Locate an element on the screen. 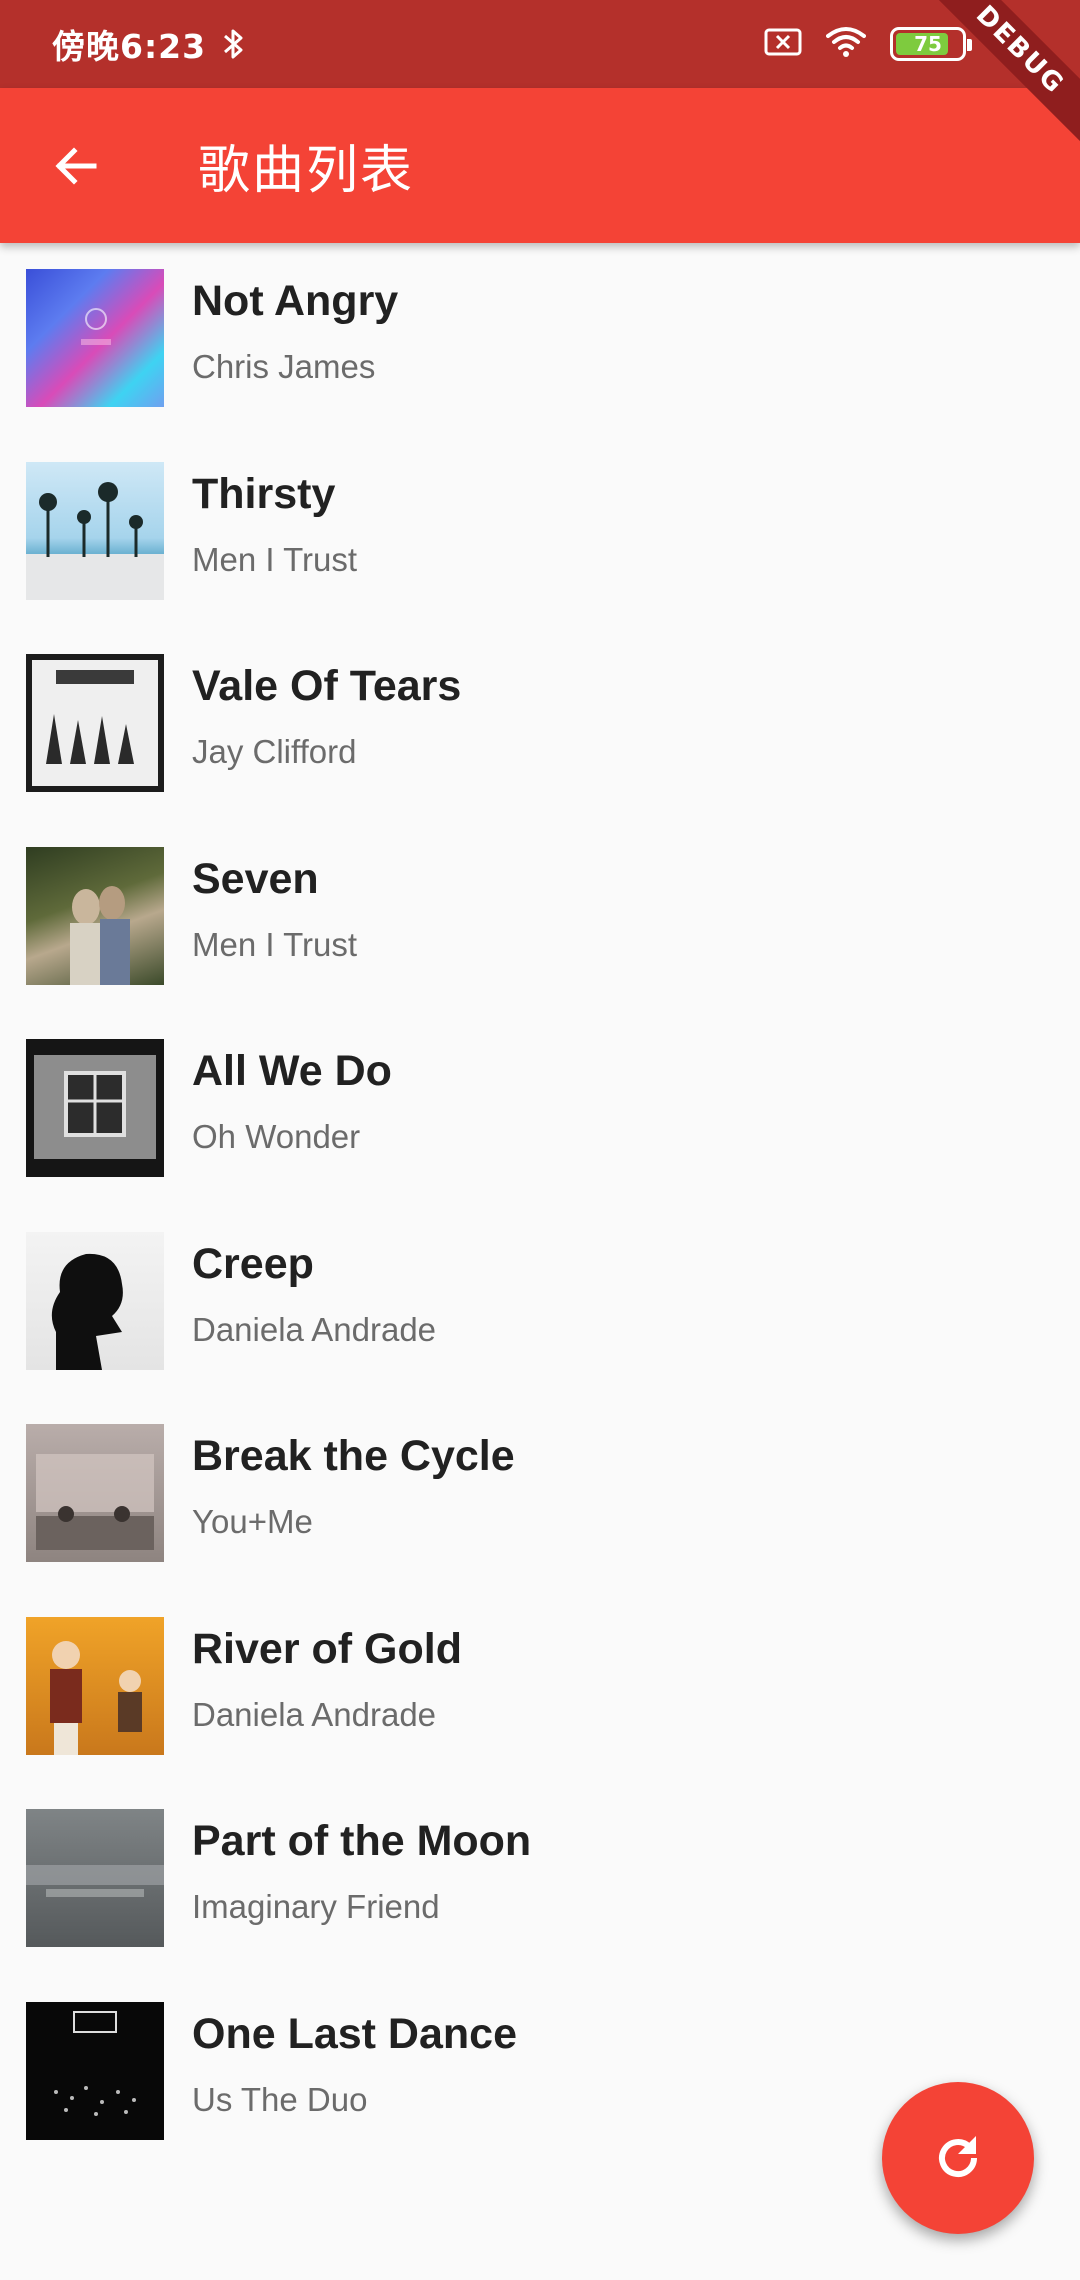 Image resolution: width=1080 pixels, height=2280 pixels. song-artist: Chris James is located at coordinates (284, 366).